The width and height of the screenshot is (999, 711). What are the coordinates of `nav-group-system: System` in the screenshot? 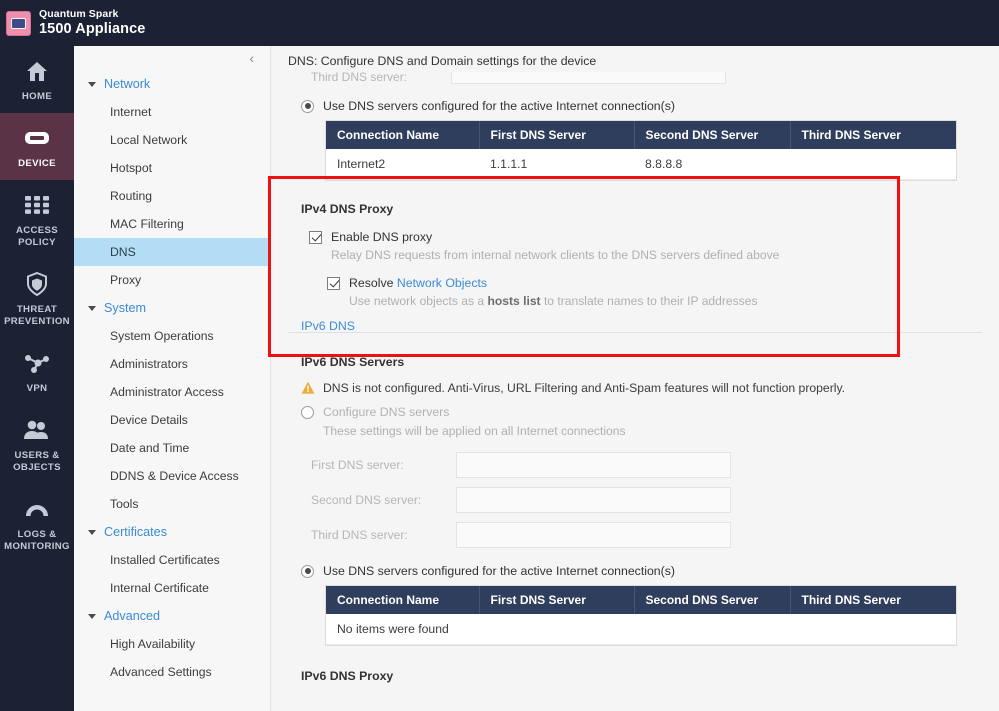 It's located at (172, 308).